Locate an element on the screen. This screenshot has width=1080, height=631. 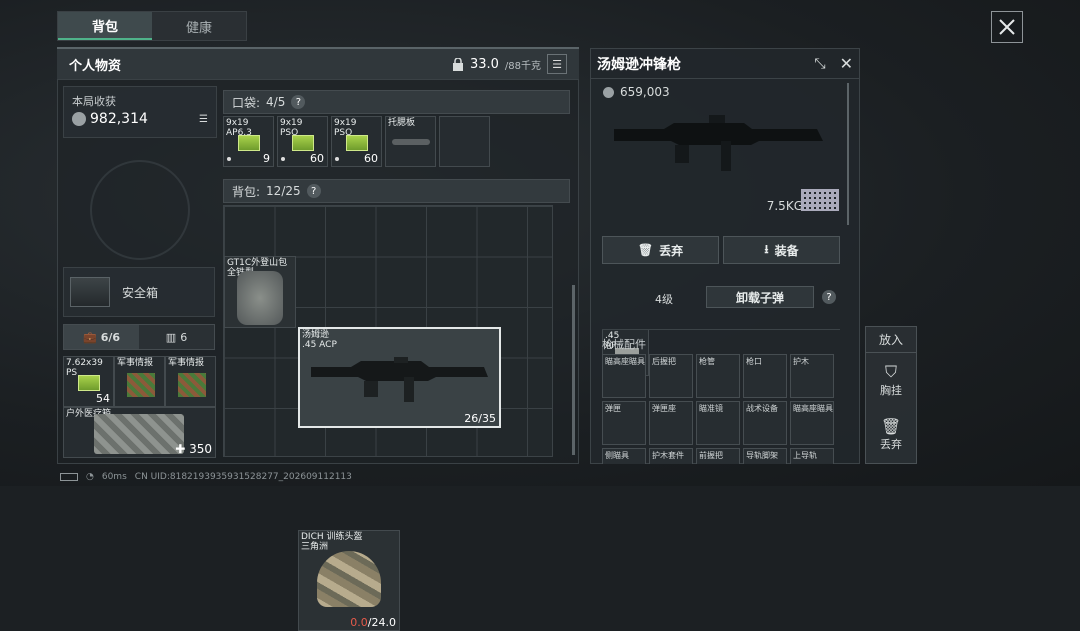
item-intel-2: 军事情报 is located at coordinates (190, 381).